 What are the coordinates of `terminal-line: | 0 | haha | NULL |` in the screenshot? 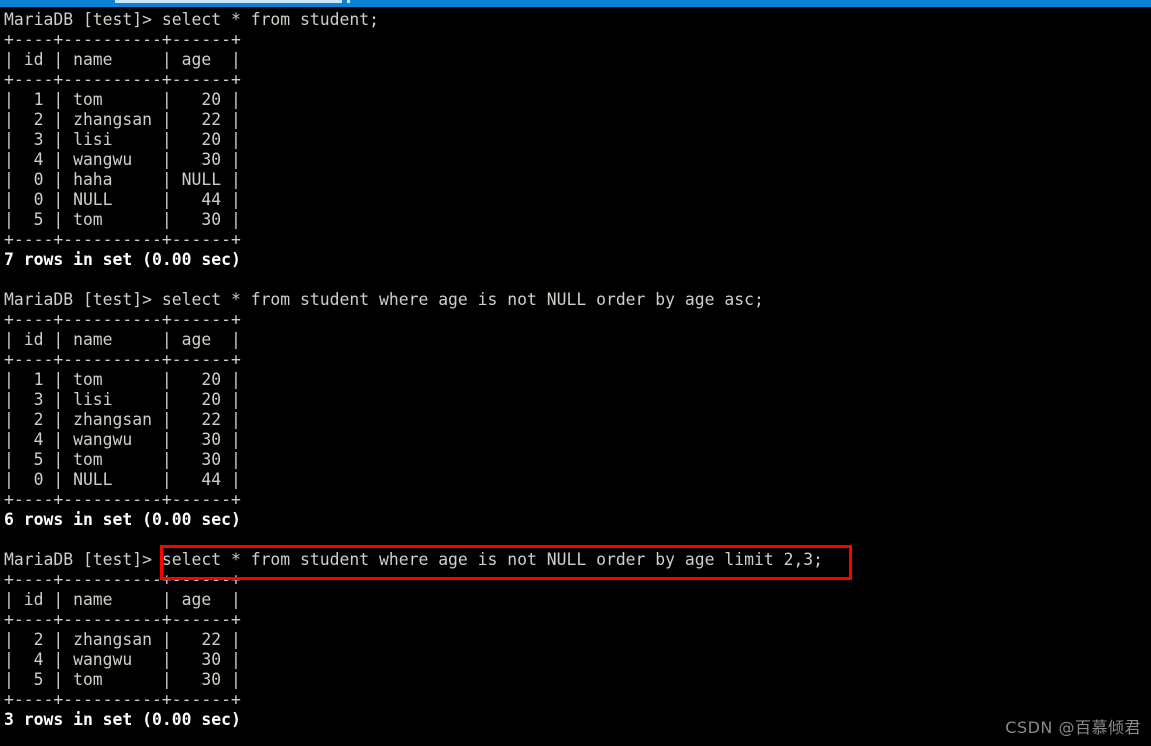 It's located at (122, 179).